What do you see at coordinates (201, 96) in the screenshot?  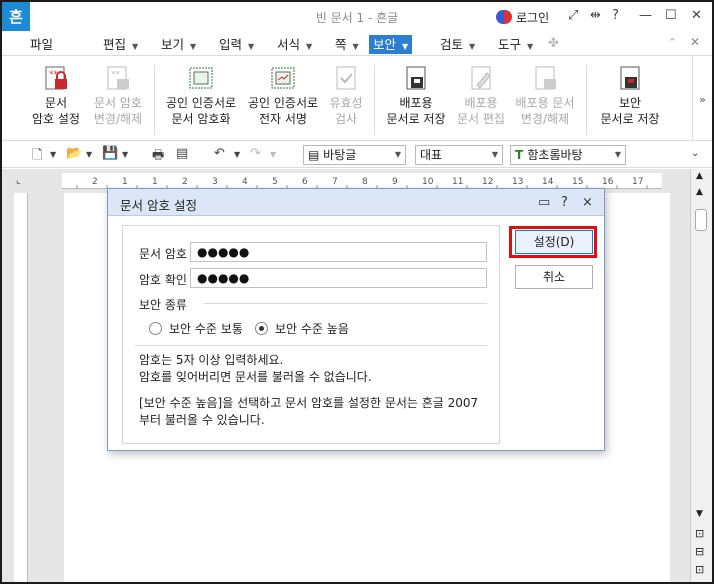 I see `cert-encrypt-button: 공인 인증서로 문서 암호화` at bounding box center [201, 96].